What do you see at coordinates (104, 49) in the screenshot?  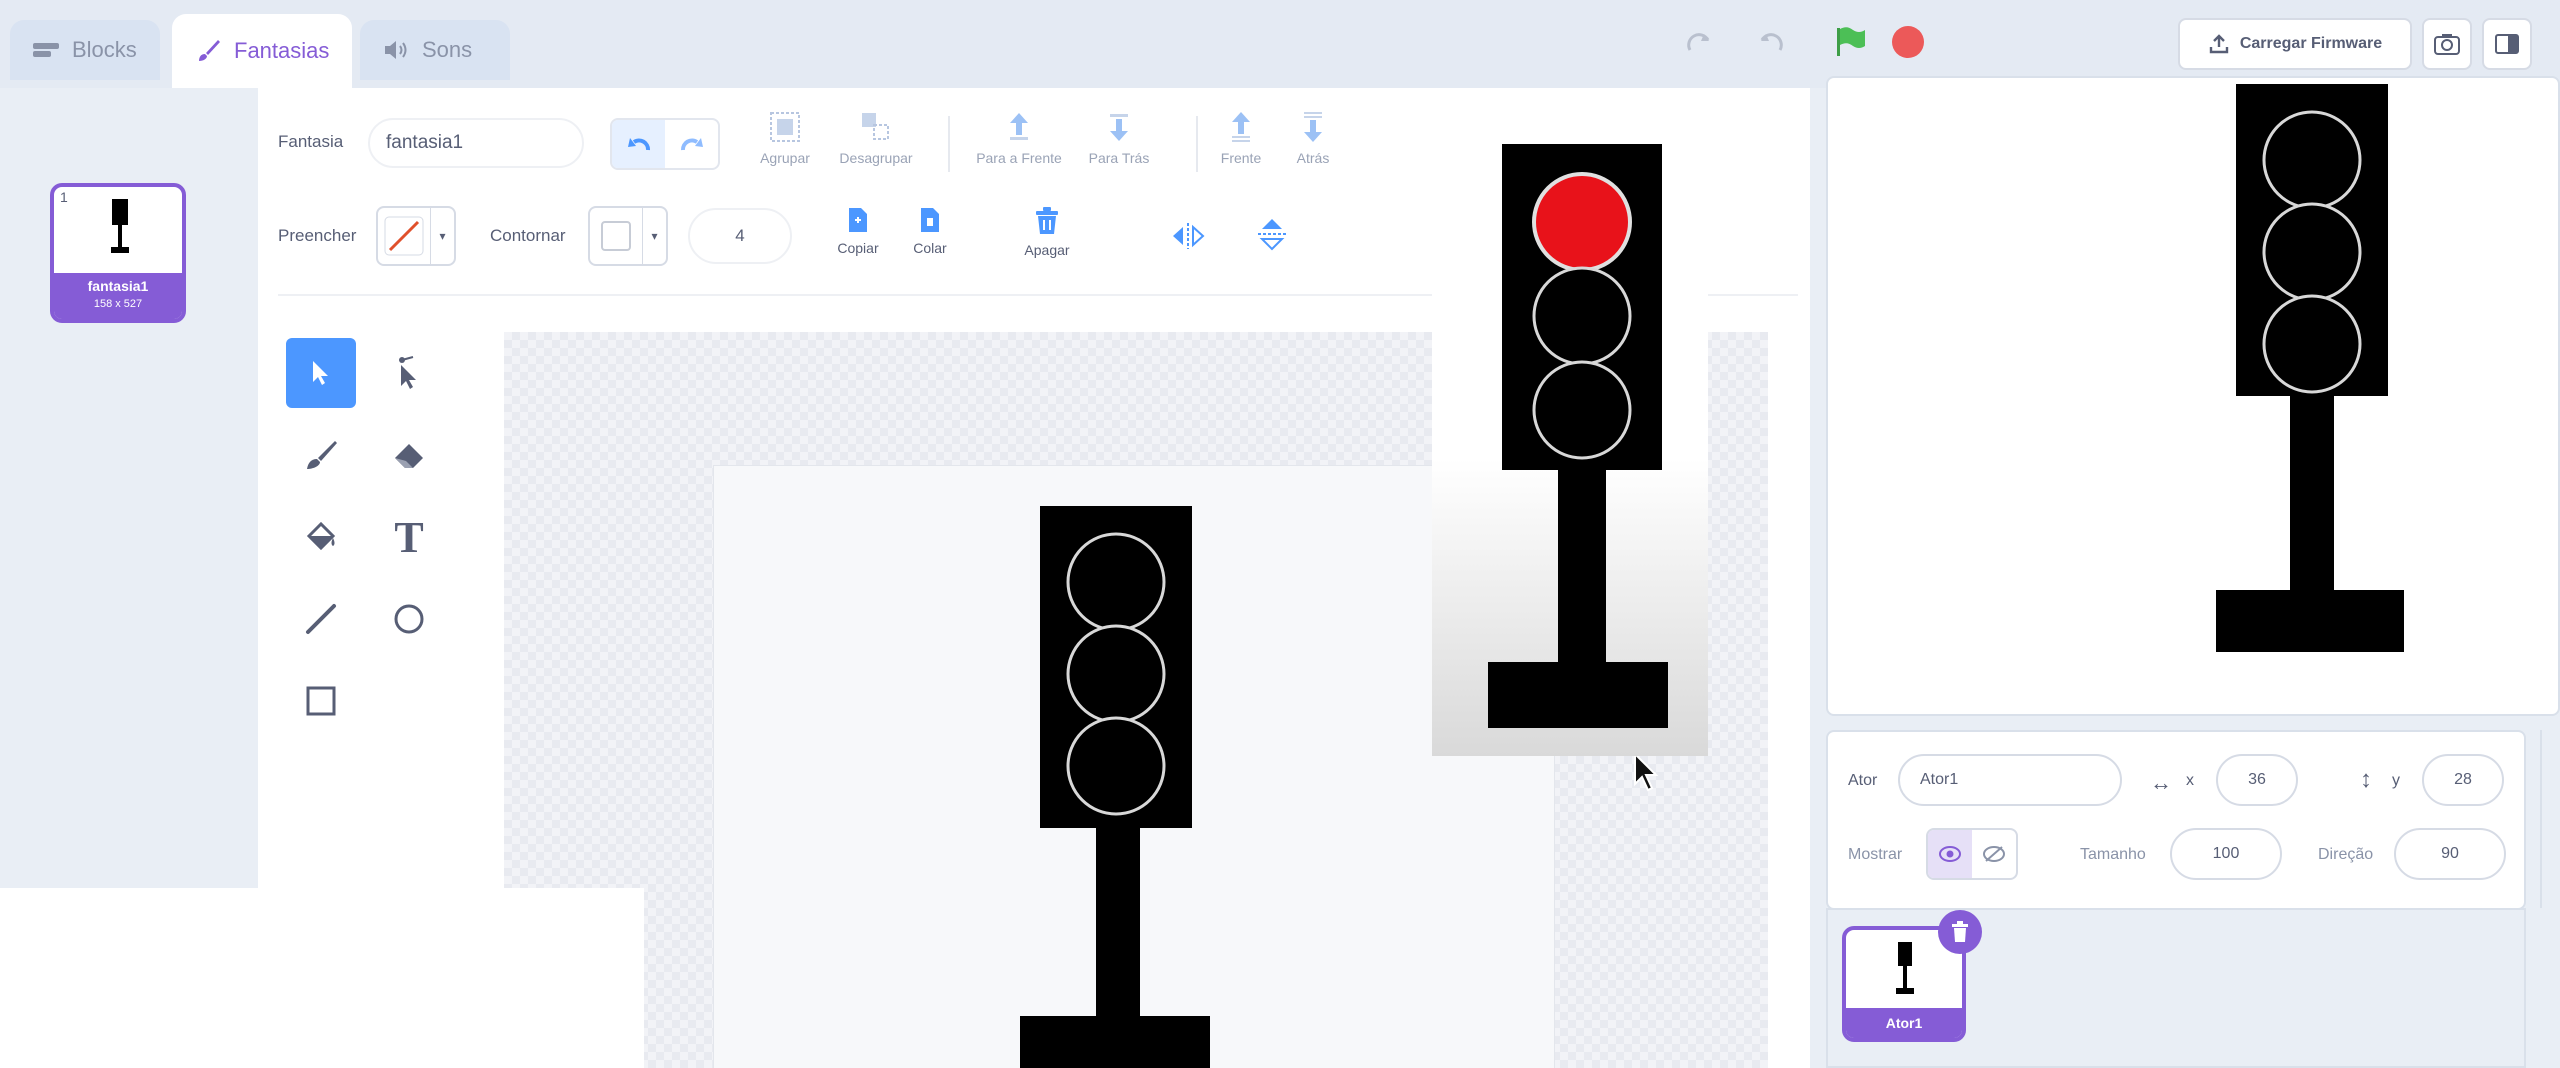 I see `tab-blocks-label: Blocks` at bounding box center [104, 49].